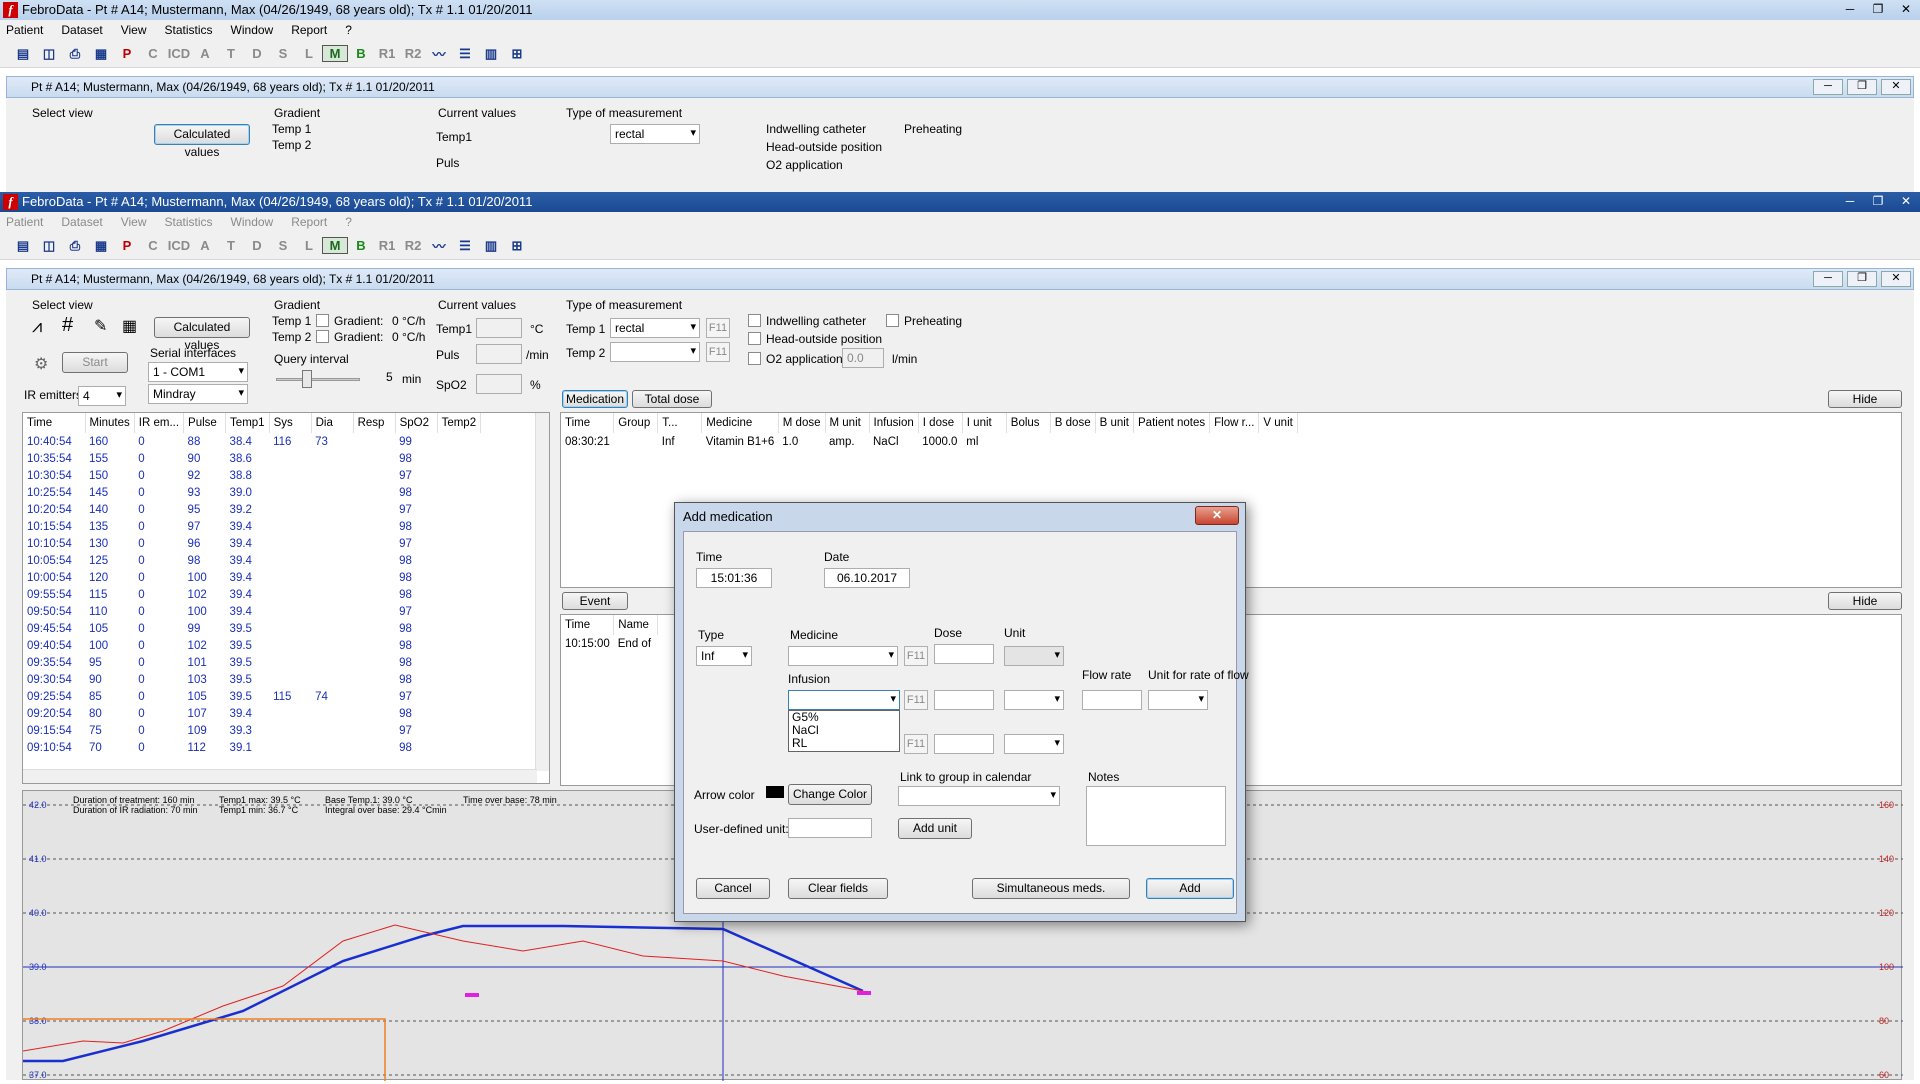  Describe the element at coordinates (252, 458) in the screenshot. I see `vitals-row: 10:35:54 155 0 90 38.6 98` at that location.